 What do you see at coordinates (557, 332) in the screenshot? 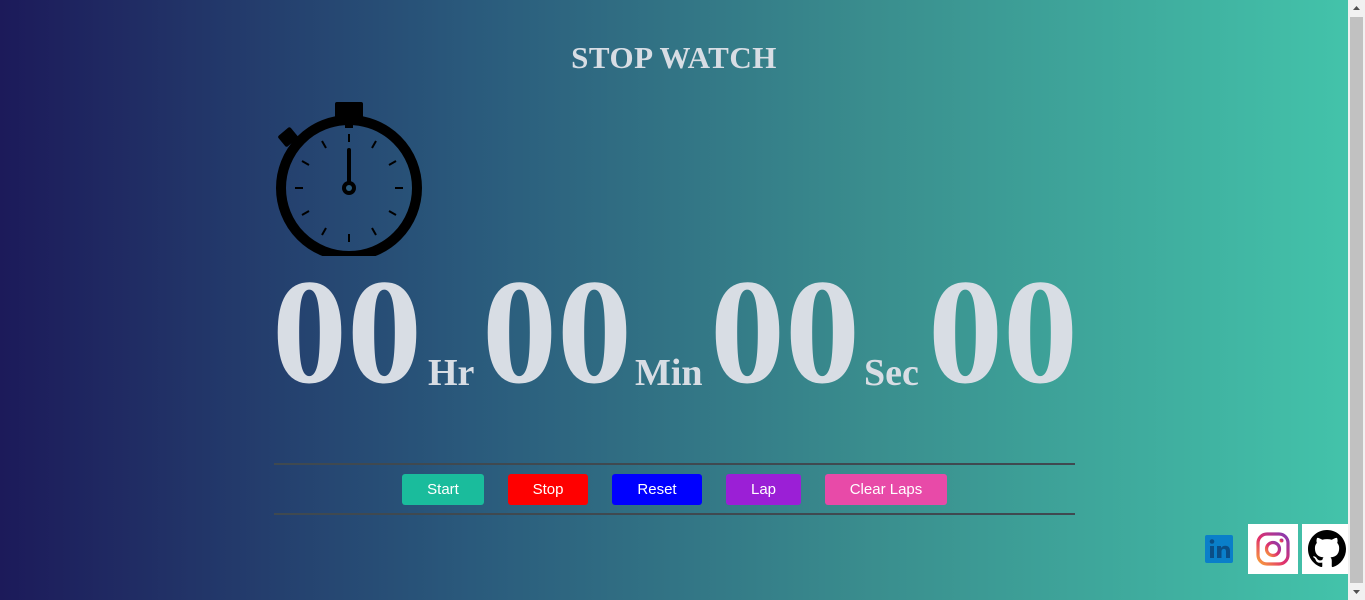
I see `minutes-value: 00` at bounding box center [557, 332].